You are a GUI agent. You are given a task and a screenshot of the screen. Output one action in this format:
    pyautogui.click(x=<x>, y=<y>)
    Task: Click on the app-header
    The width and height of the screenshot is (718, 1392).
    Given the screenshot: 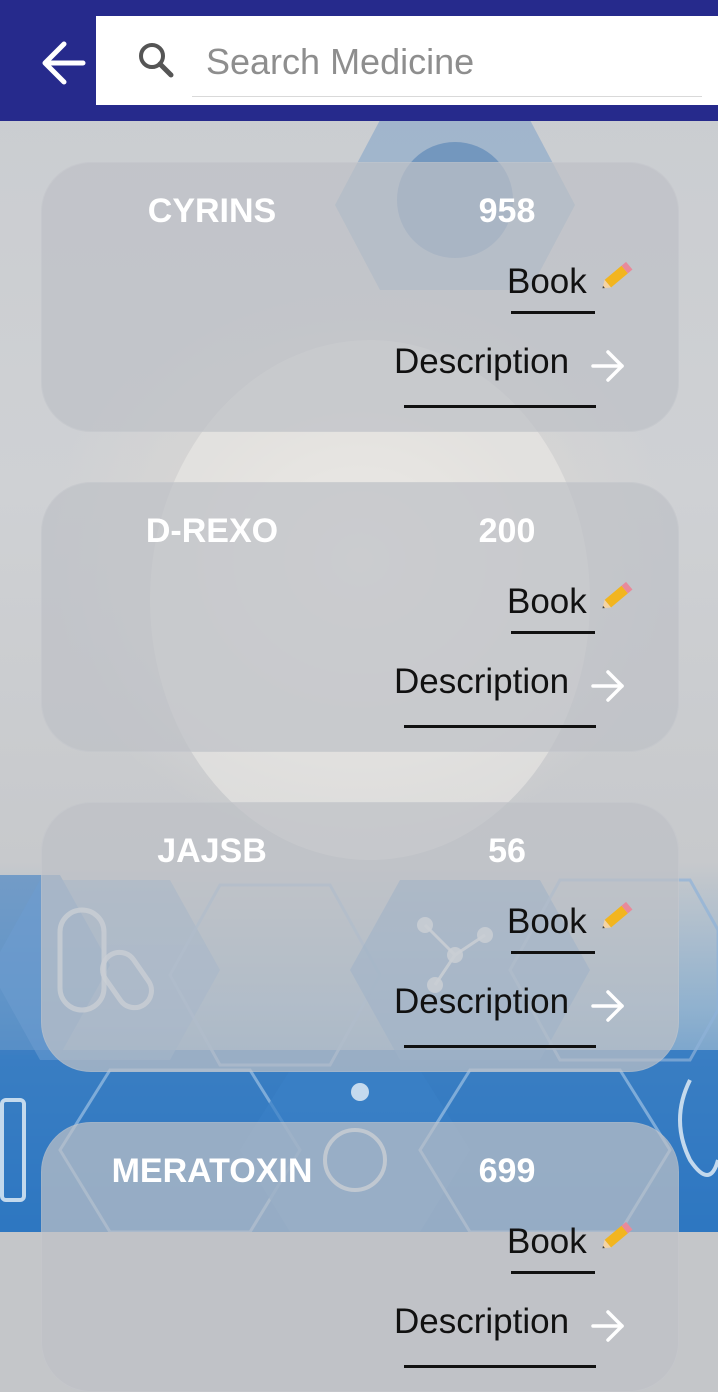 What is the action you would take?
    pyautogui.click(x=359, y=60)
    